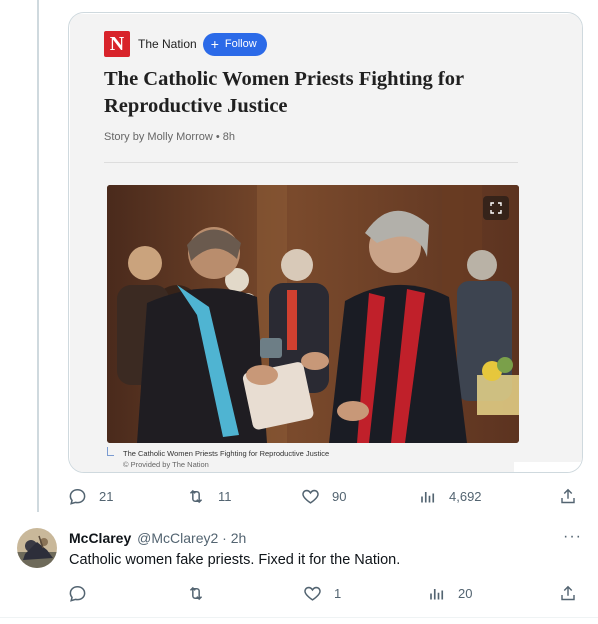  I want to click on divider, so click(311, 162).